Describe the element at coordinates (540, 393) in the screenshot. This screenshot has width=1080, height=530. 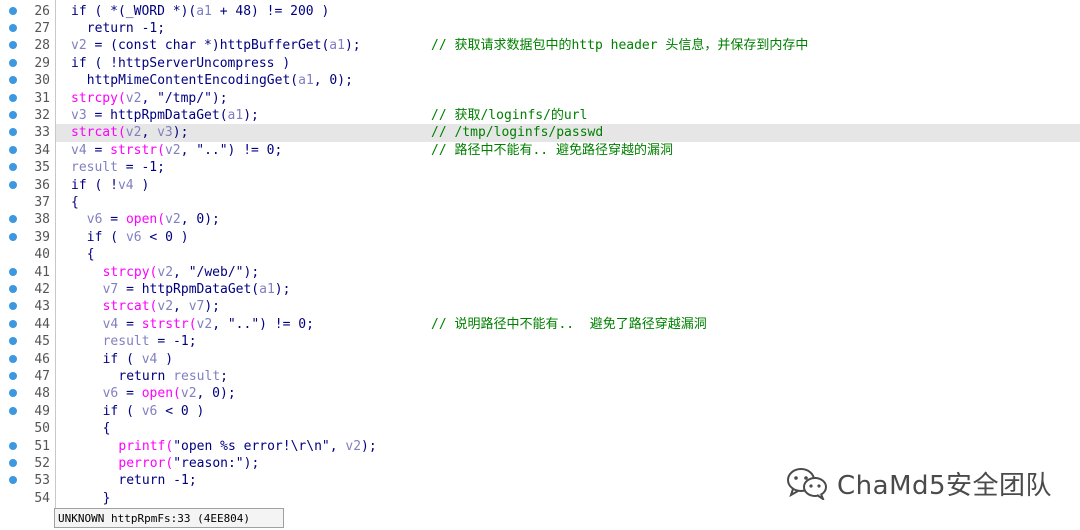
I see `code-line: 48 v6 = open(v2, 0);` at that location.